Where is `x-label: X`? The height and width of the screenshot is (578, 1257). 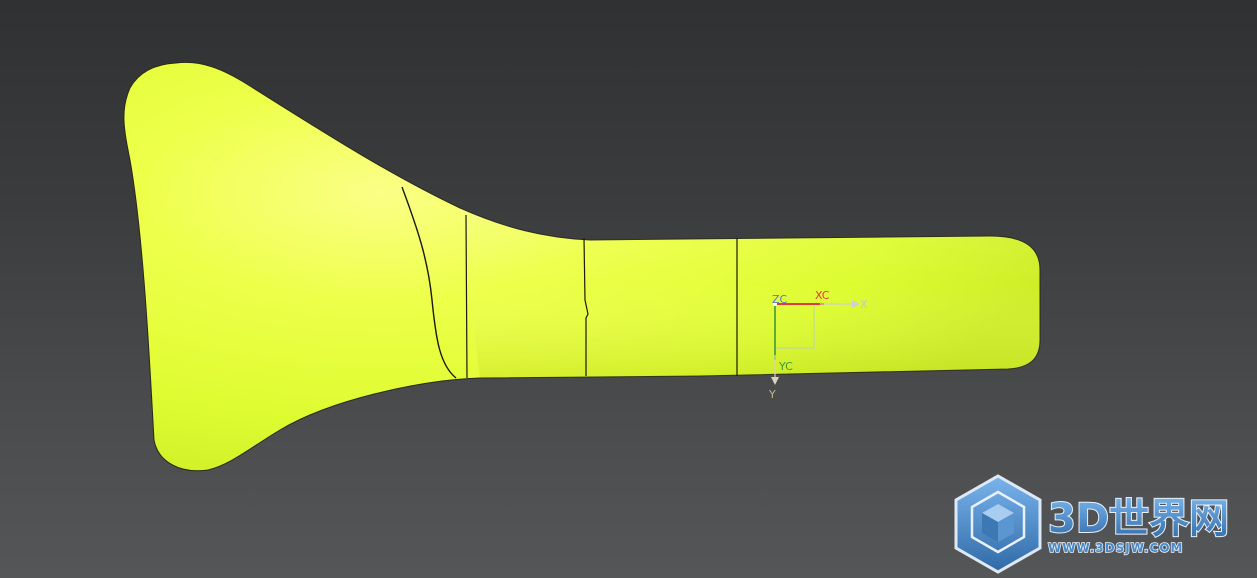
x-label: X is located at coordinates (864, 304).